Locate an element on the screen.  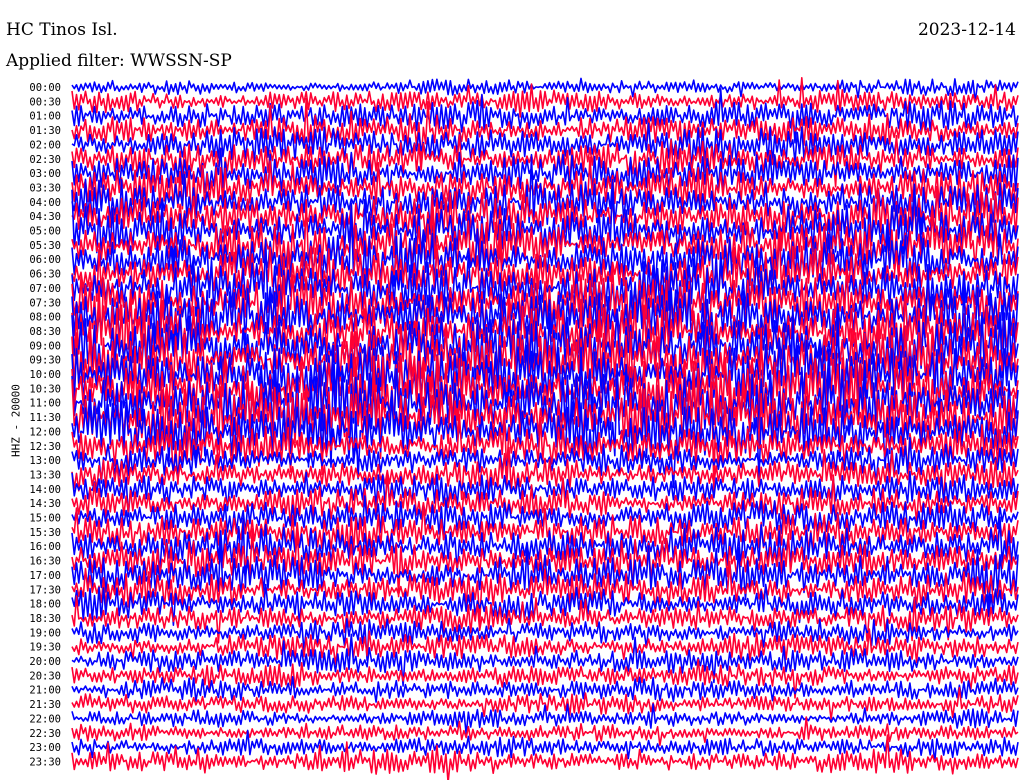
tick-label: 06:00 is located at coordinates (45, 260).